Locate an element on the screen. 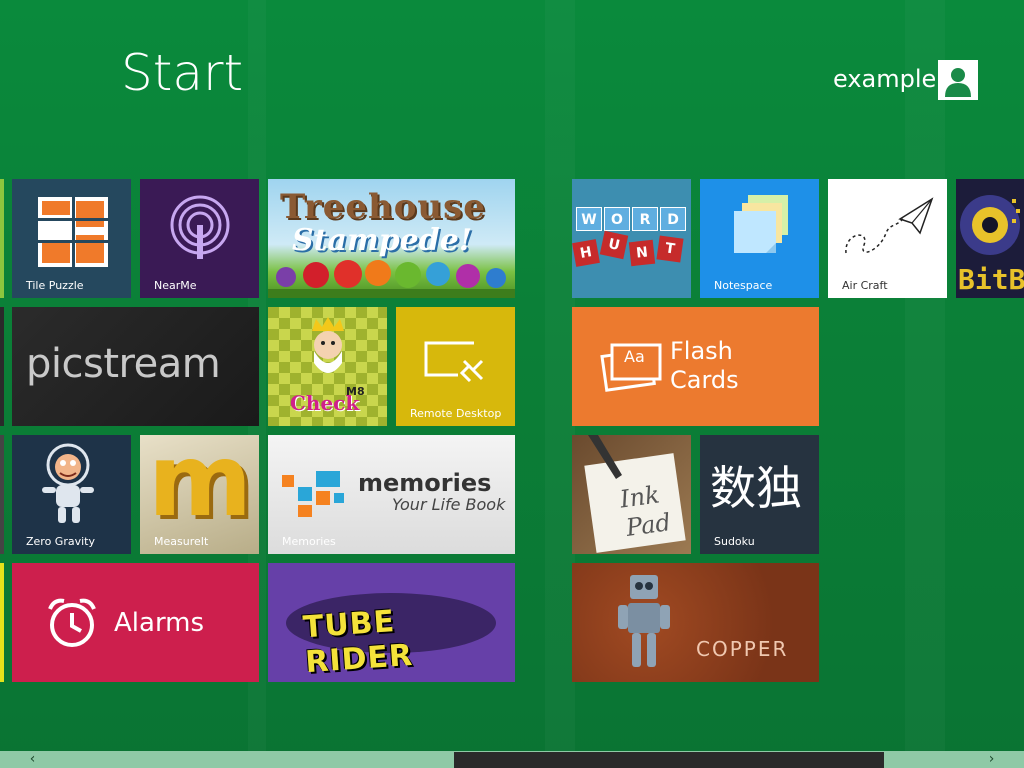 Image resolution: width=1024 pixels, height=768 pixels. alarms-title: Alarms is located at coordinates (159, 623).